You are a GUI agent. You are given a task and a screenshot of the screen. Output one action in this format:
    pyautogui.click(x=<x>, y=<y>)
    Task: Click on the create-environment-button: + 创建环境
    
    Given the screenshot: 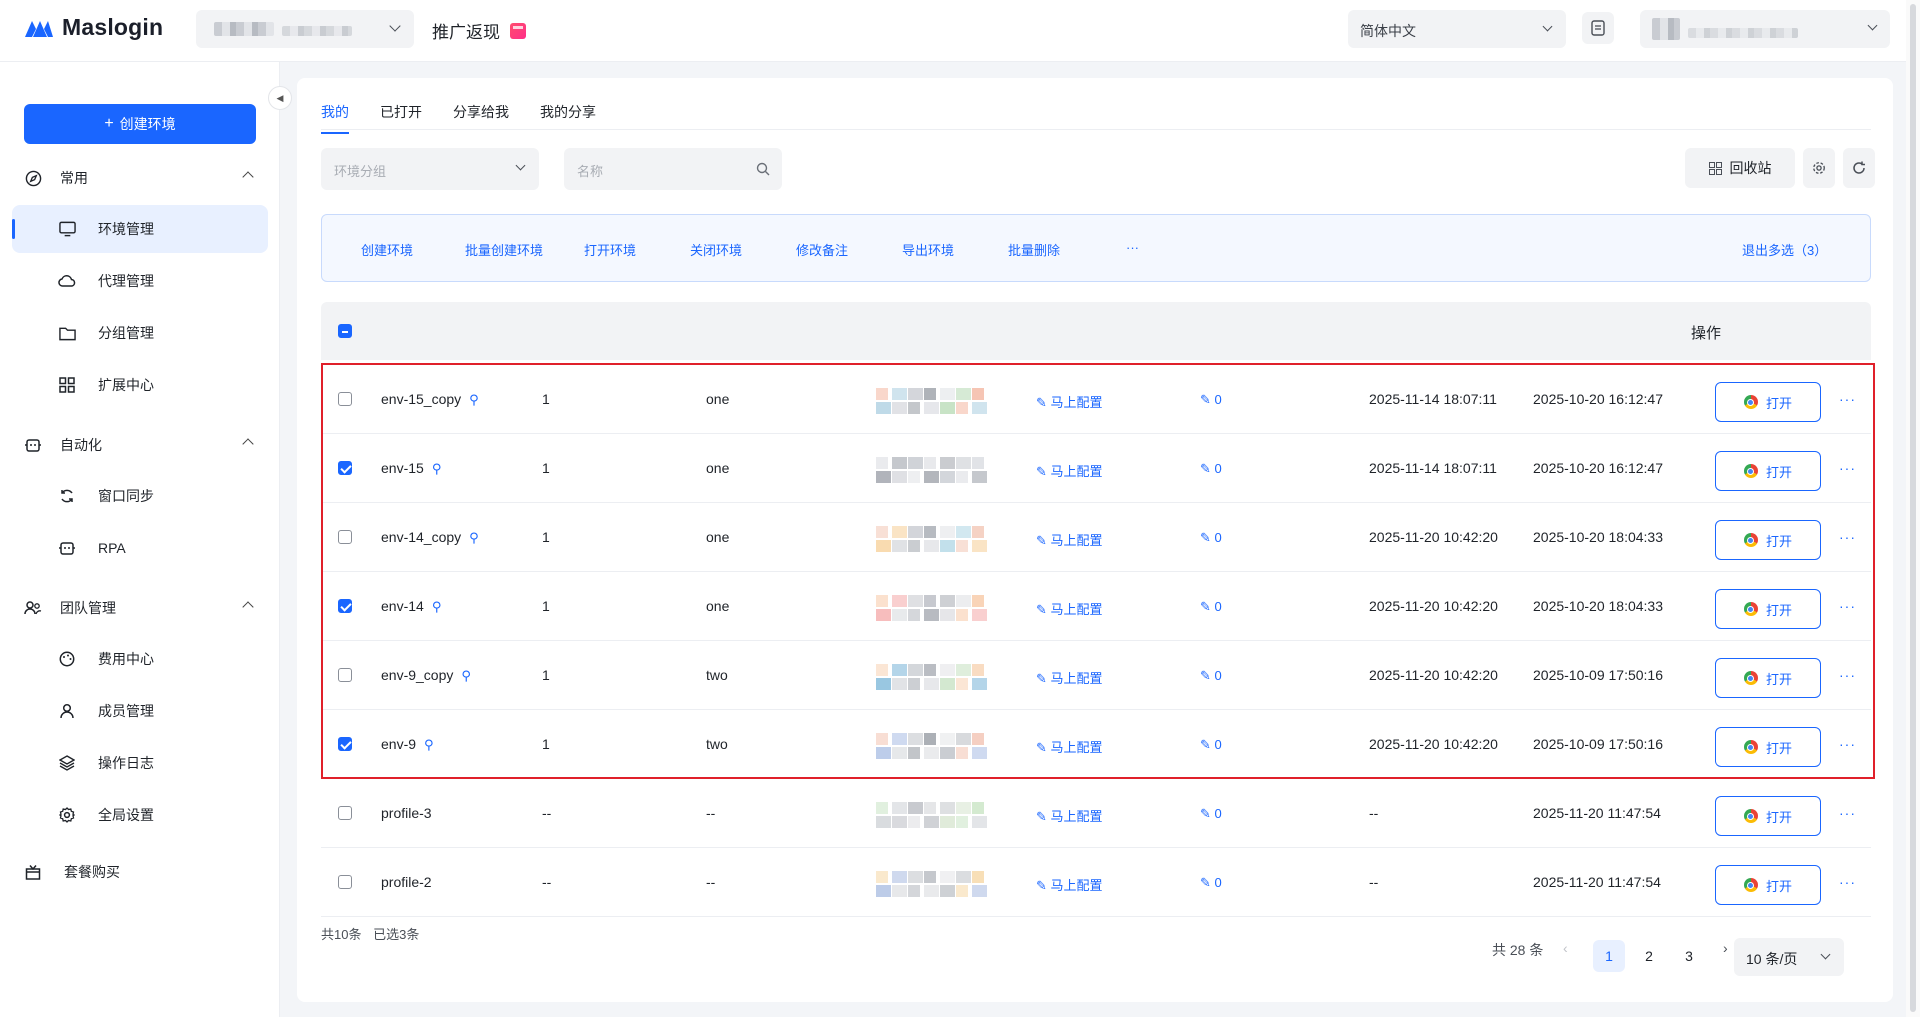 What is the action you would take?
    pyautogui.click(x=140, y=124)
    